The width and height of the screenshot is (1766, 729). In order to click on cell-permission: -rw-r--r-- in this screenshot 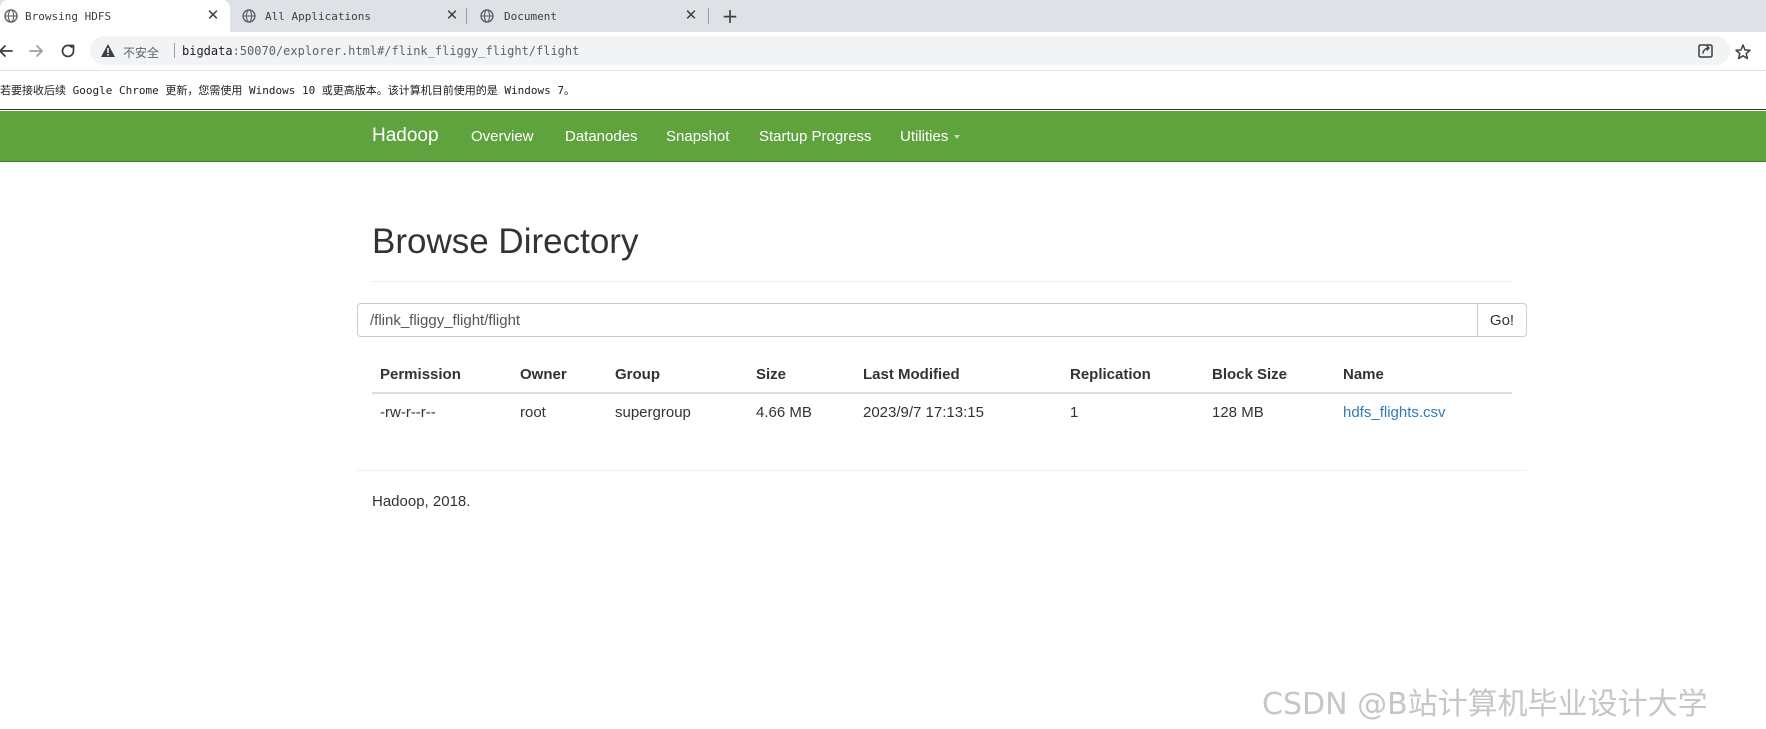, I will do `click(408, 412)`.